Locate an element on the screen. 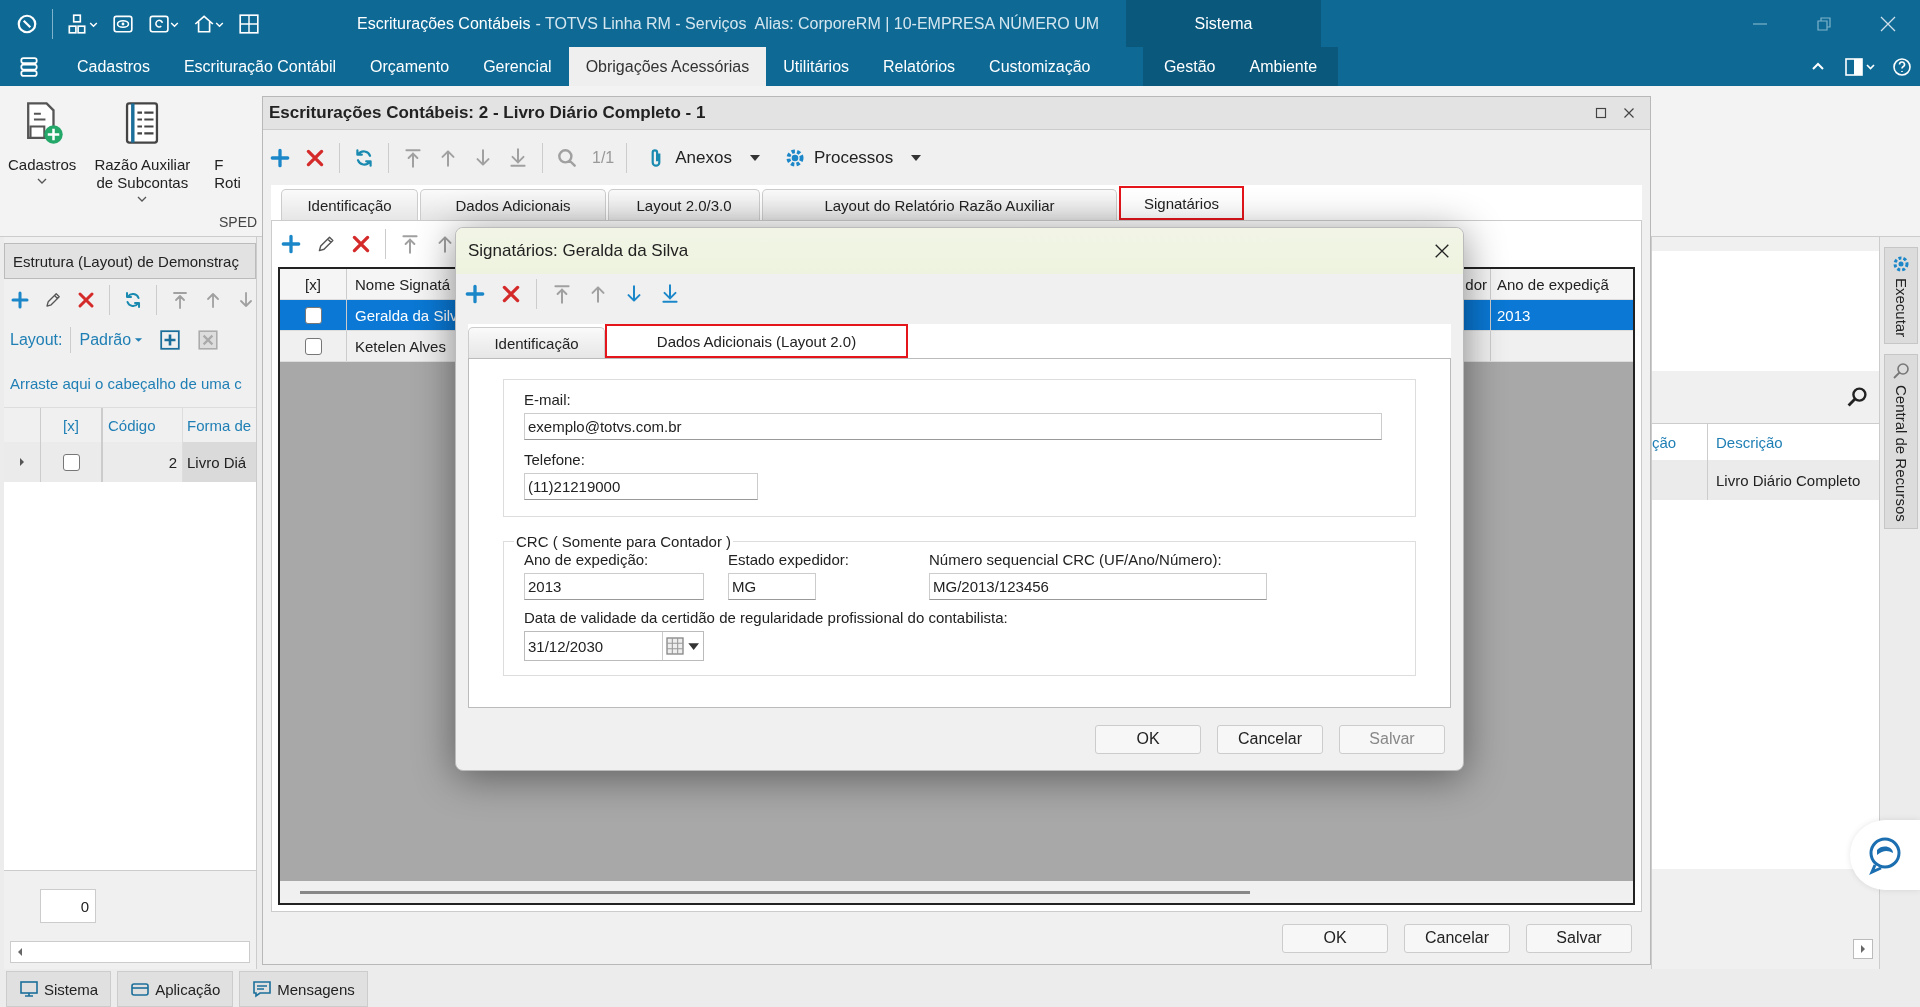 The width and height of the screenshot is (1920, 1007). menu-tab: Relatórios is located at coordinates (919, 66).